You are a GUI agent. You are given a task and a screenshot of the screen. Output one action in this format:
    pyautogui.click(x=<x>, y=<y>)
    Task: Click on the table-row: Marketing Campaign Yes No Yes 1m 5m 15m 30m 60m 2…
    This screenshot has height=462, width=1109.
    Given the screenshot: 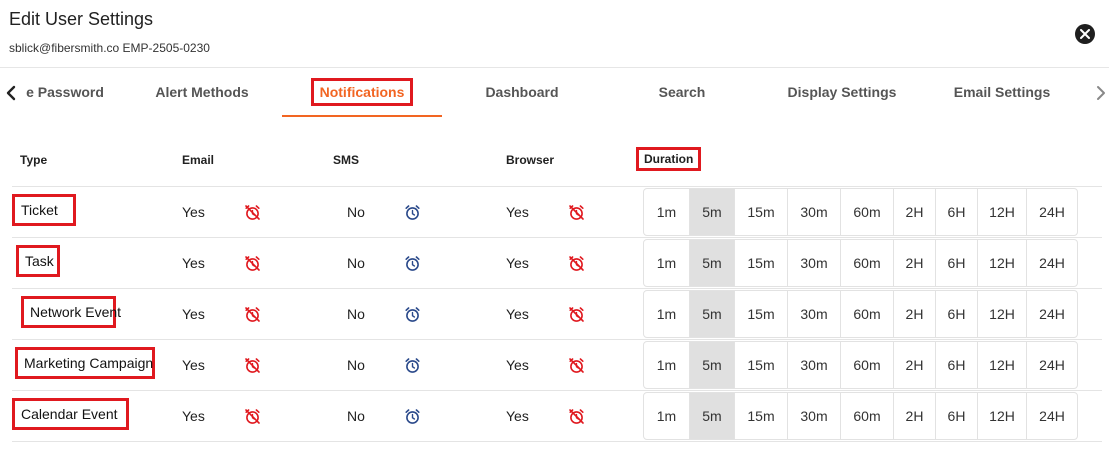 What is the action you would take?
    pyautogui.click(x=557, y=365)
    